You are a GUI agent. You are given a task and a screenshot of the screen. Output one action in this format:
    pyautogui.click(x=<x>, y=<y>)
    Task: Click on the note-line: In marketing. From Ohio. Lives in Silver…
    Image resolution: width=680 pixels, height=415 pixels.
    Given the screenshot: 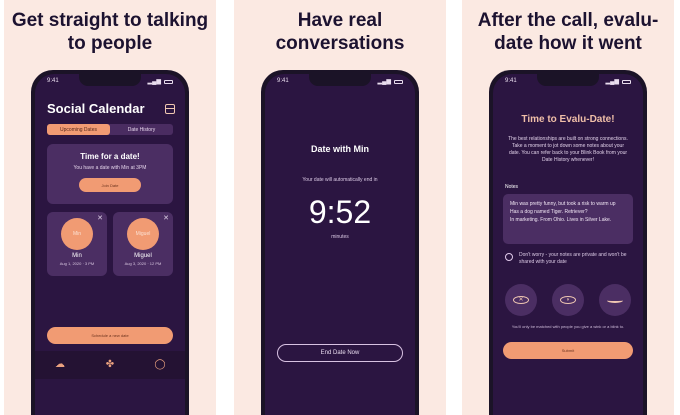 What is the action you would take?
    pyautogui.click(x=561, y=220)
    